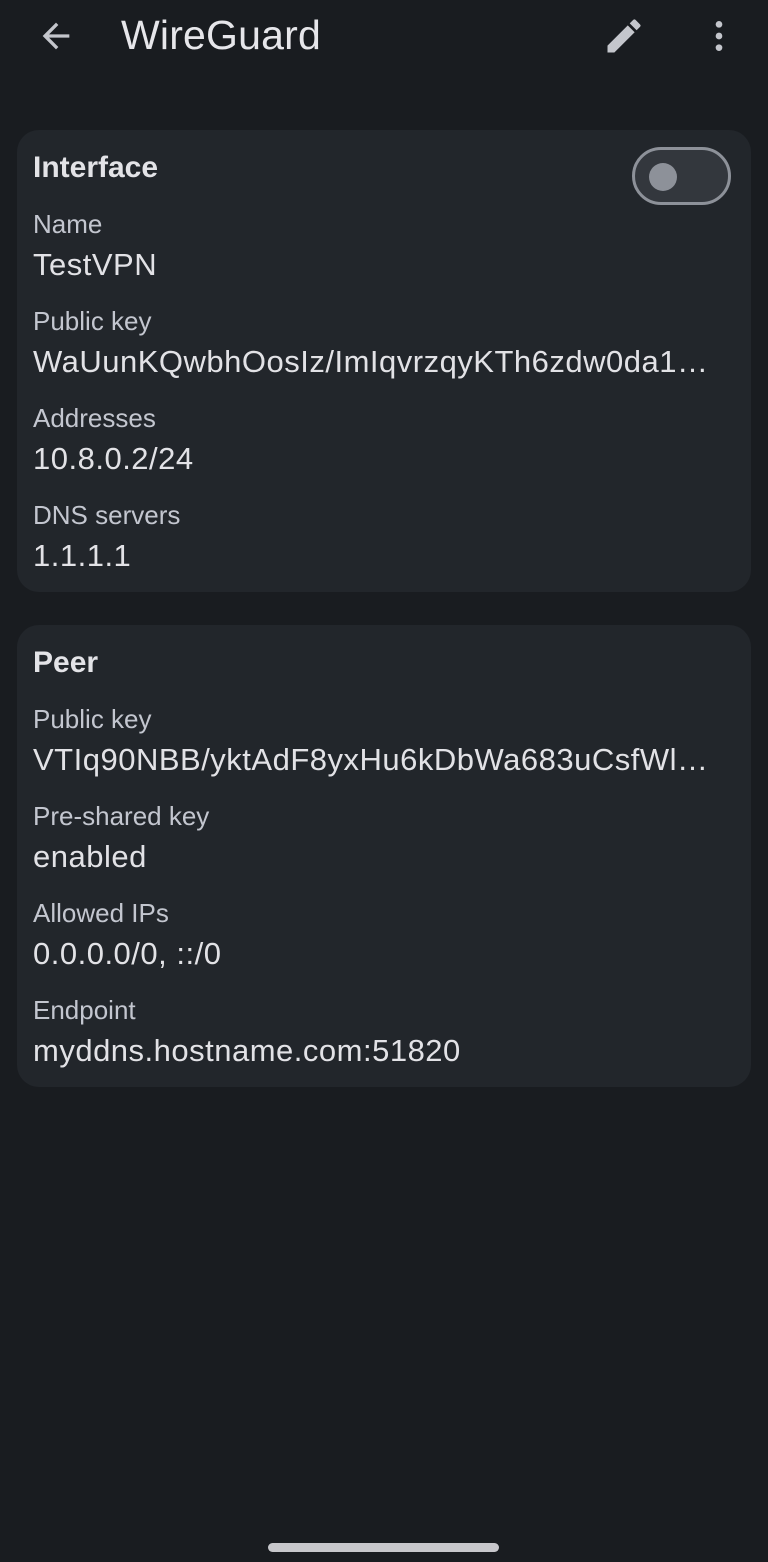 The width and height of the screenshot is (768, 1562). Describe the element at coordinates (92, 719) in the screenshot. I see `peer-public-key-label: Public key` at that location.